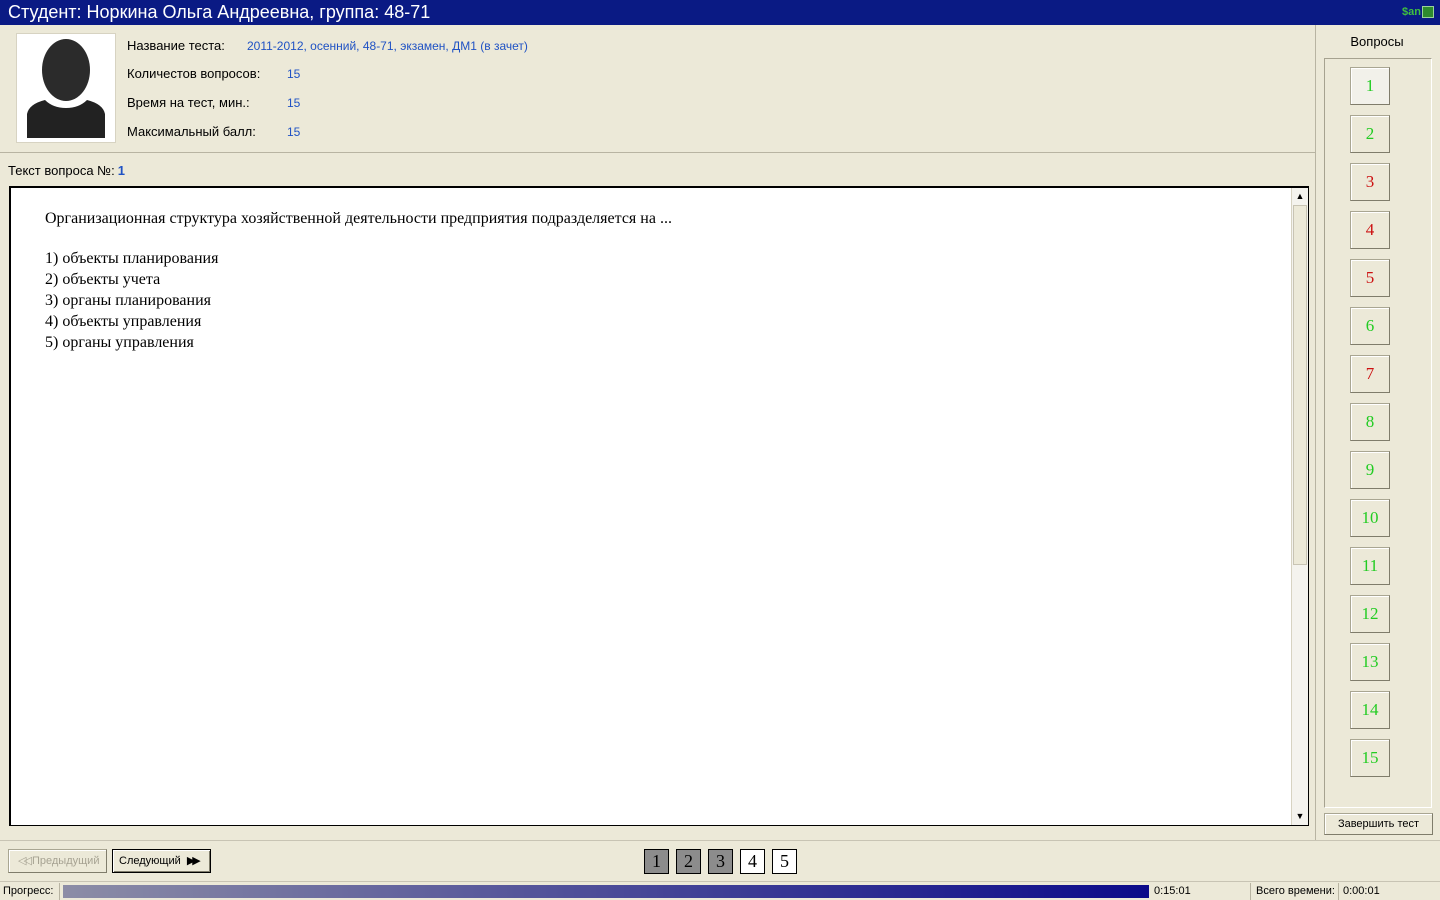 This screenshot has height=900, width=1440. Describe the element at coordinates (1370, 614) in the screenshot. I see `question-button-12: 12` at that location.